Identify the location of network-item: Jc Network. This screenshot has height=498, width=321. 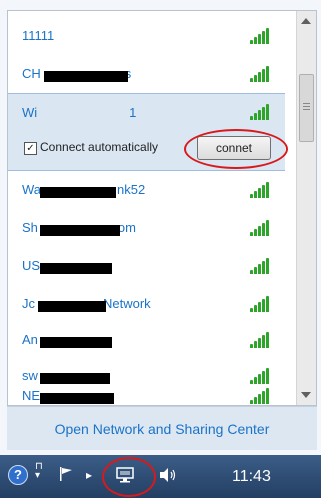
(146, 304).